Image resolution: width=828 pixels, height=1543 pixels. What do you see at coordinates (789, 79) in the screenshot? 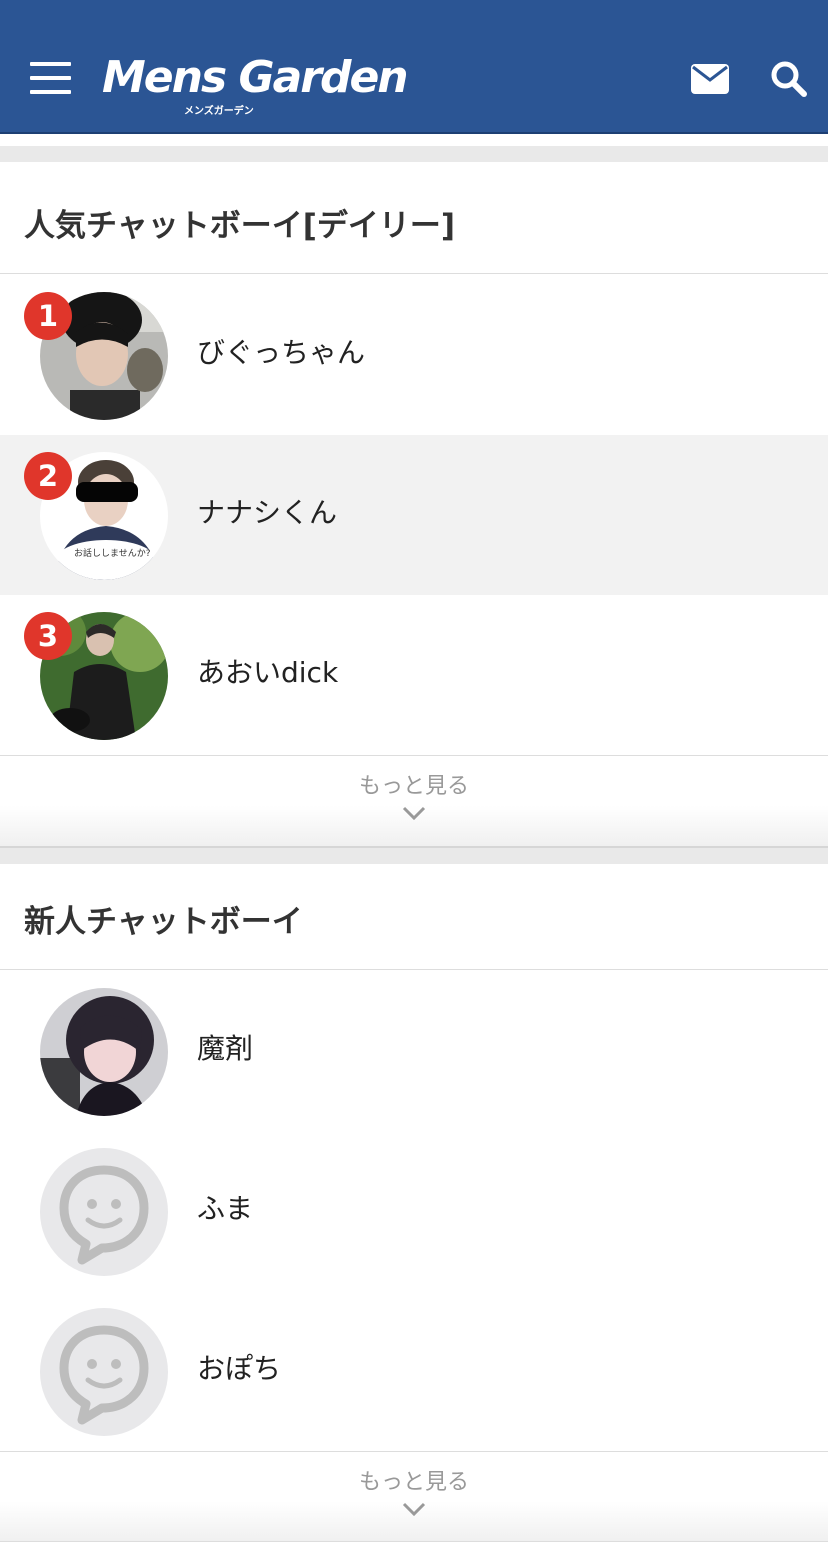
I see `search-icon` at bounding box center [789, 79].